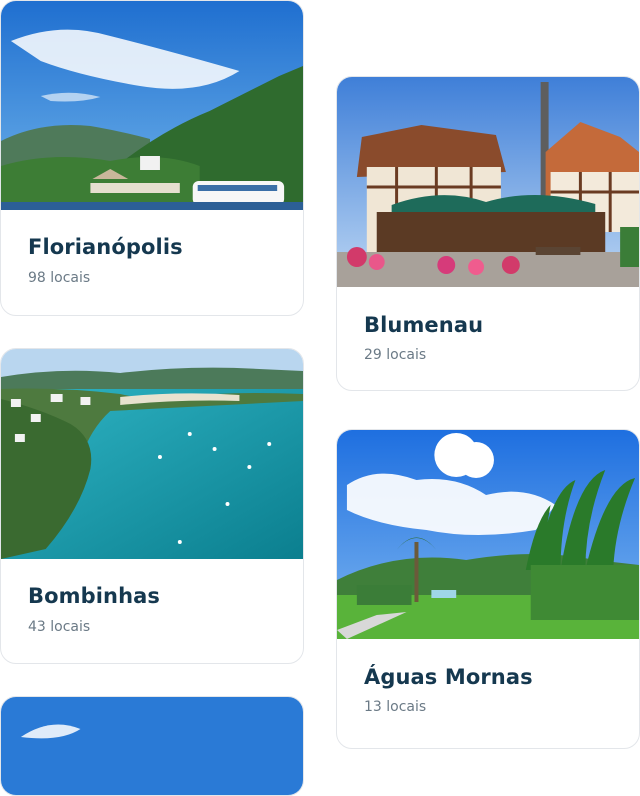 This screenshot has width=640, height=796. Describe the element at coordinates (105, 247) in the screenshot. I see `destination-name: Florianópolis` at that location.